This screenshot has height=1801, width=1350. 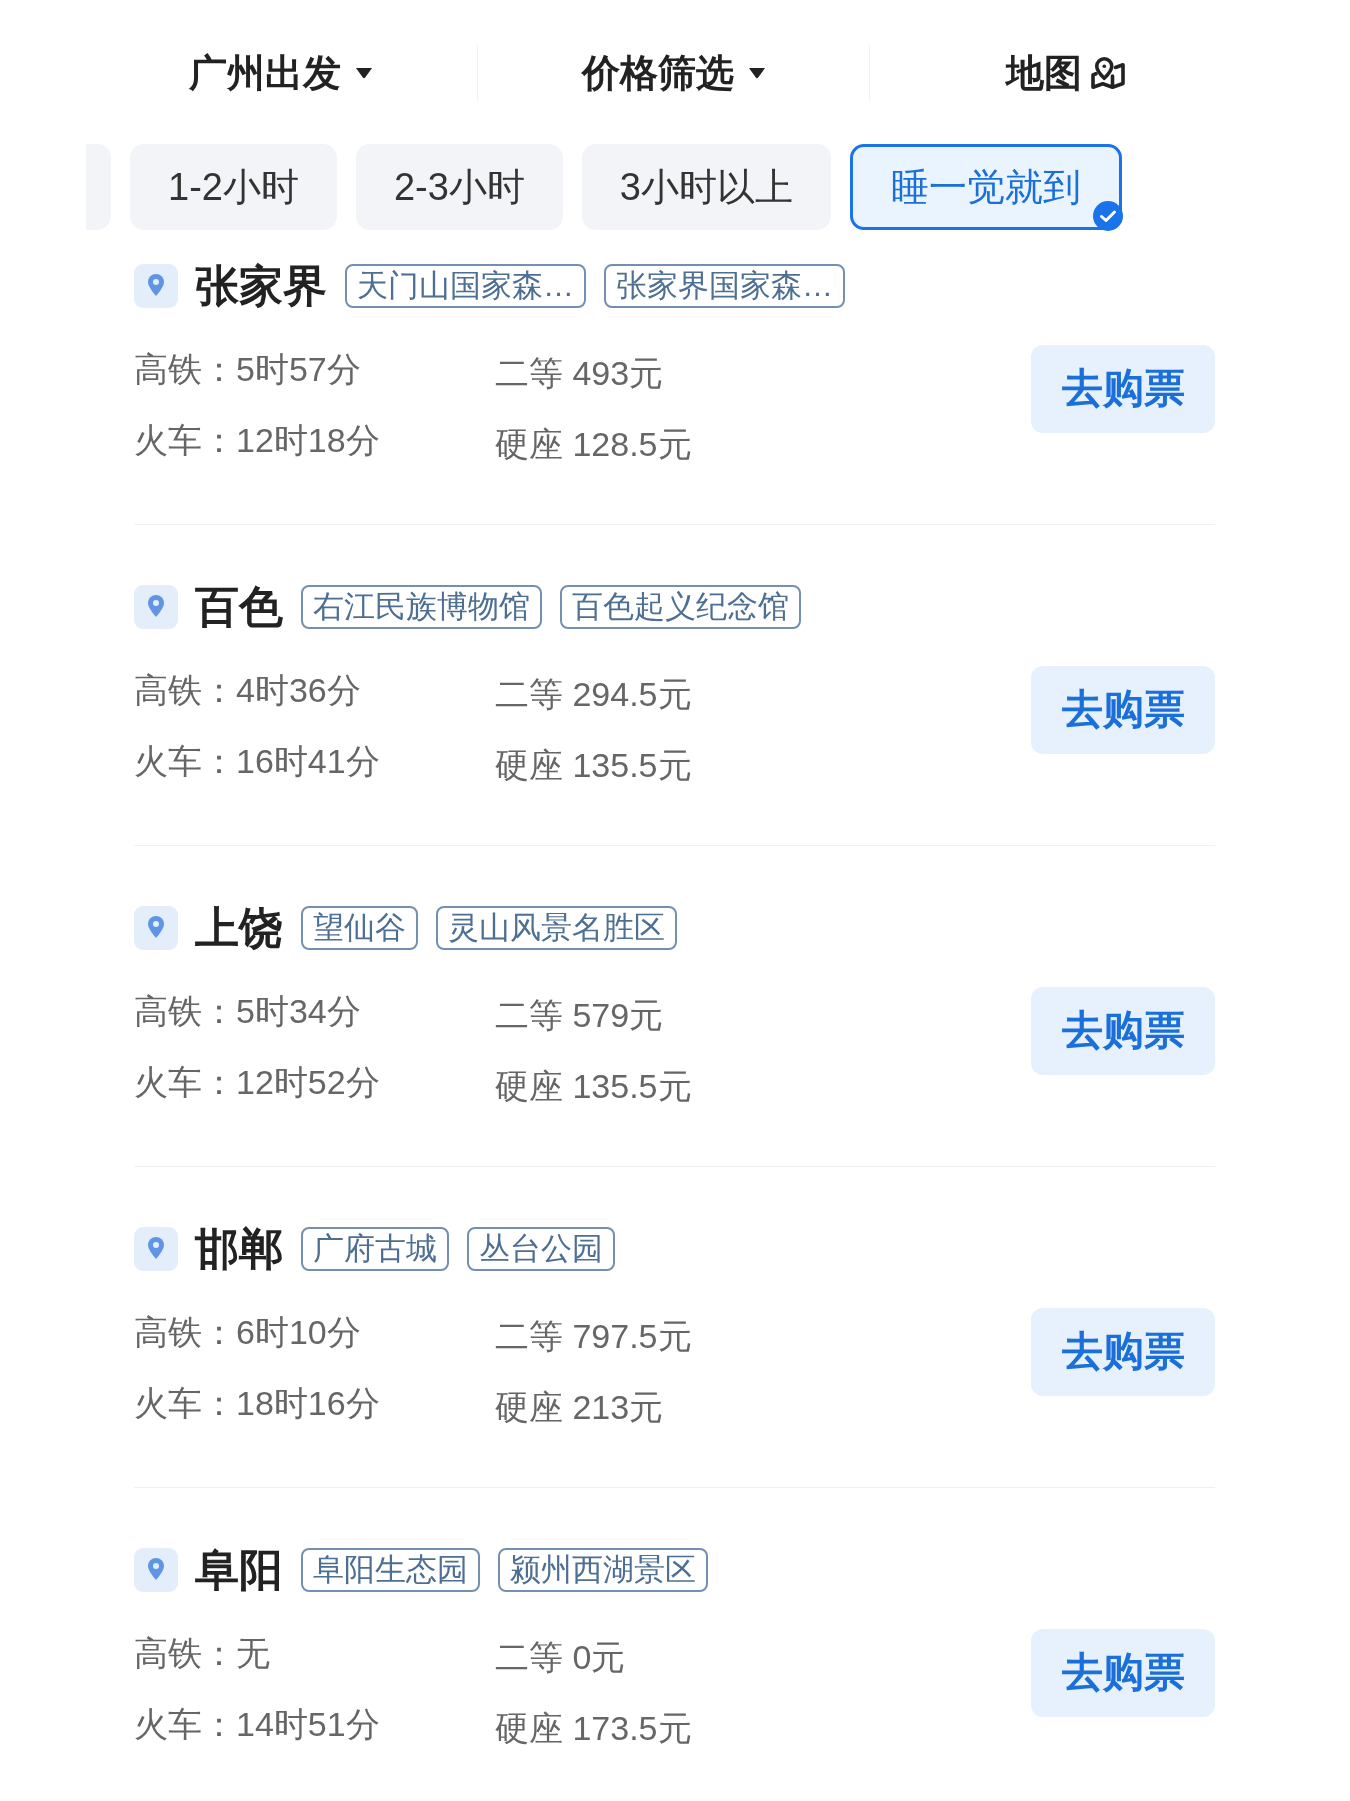 What do you see at coordinates (248, 690) in the screenshot?
I see `travel-time: 高铁：4时36分` at bounding box center [248, 690].